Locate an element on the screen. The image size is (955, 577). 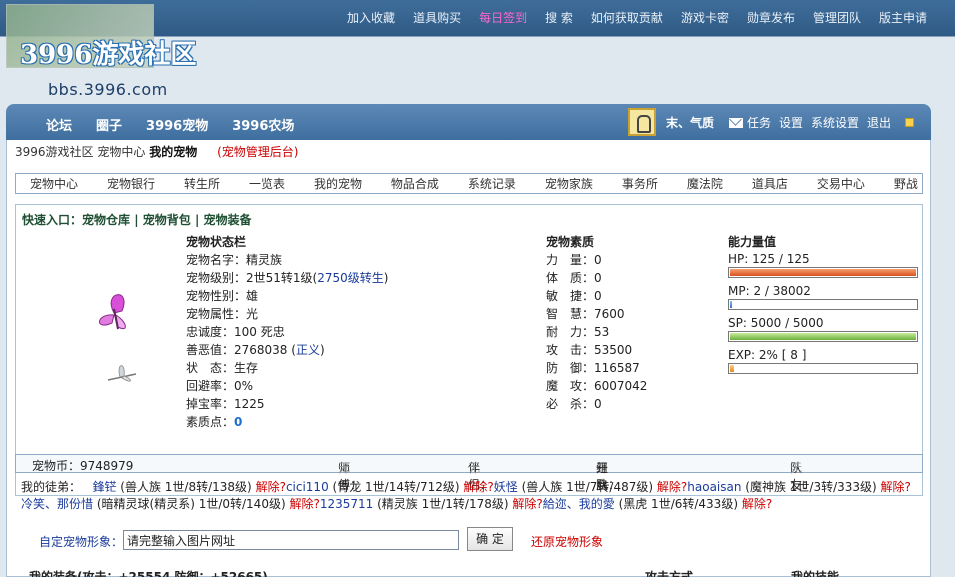
nav-pets: 3996宠物 is located at coordinates (177, 124).